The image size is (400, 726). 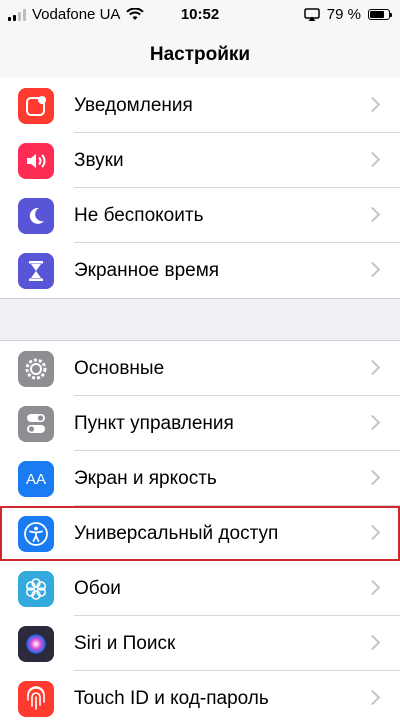 I want to click on section-separator, so click(x=200, y=319).